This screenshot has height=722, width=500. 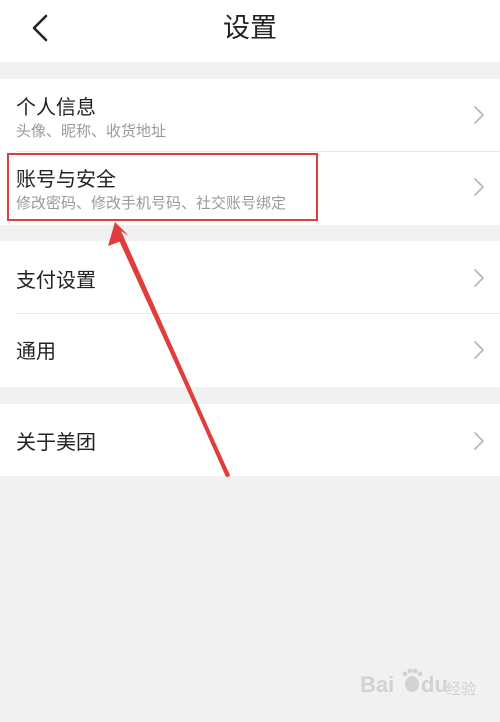 What do you see at coordinates (434, 684) in the screenshot?
I see `svg-text: du` at bounding box center [434, 684].